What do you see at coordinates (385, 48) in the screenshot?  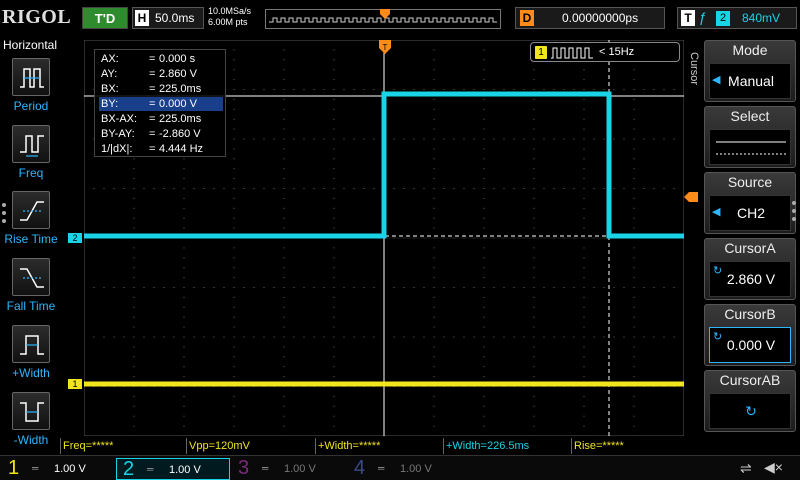 I see `trigger-position-marker-icon: T` at bounding box center [385, 48].